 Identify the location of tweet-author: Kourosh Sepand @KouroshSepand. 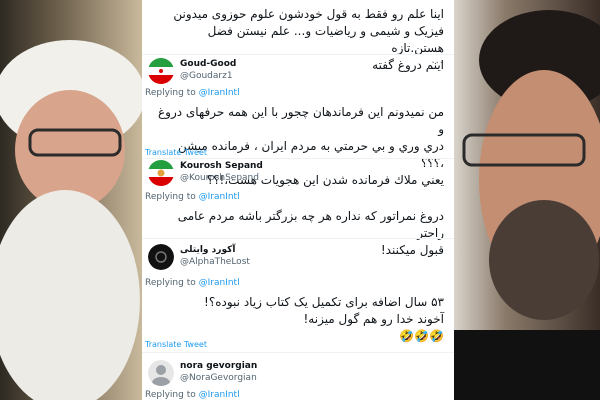
(205, 173).